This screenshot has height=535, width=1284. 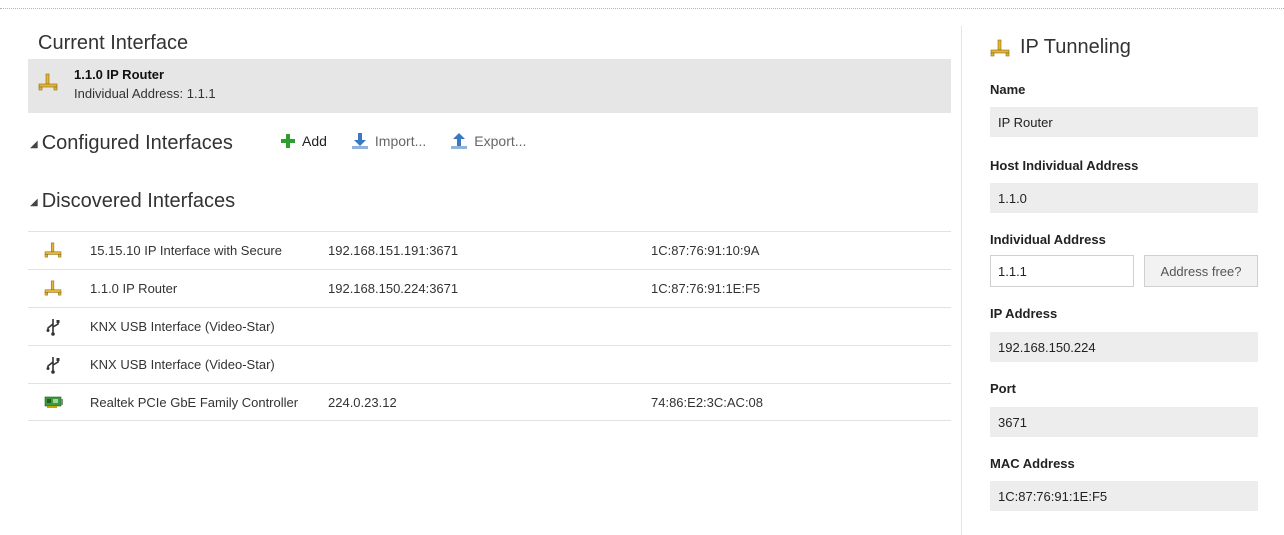 What do you see at coordinates (1124, 496) in the screenshot?
I see `mac-address-field: 1C:87:76:91:1E:F5` at bounding box center [1124, 496].